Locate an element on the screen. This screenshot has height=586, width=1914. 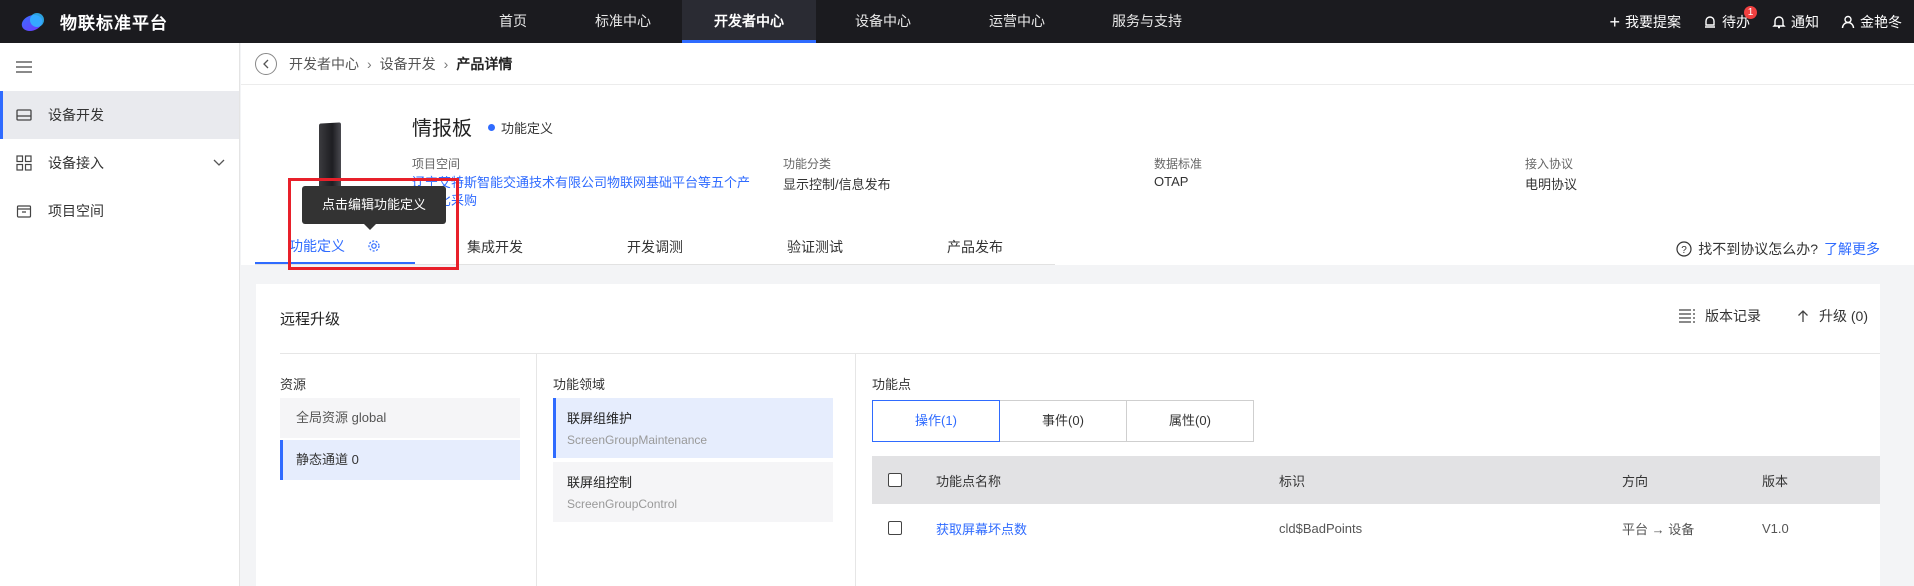
chevron-left-icon is located at coordinates (266, 63).